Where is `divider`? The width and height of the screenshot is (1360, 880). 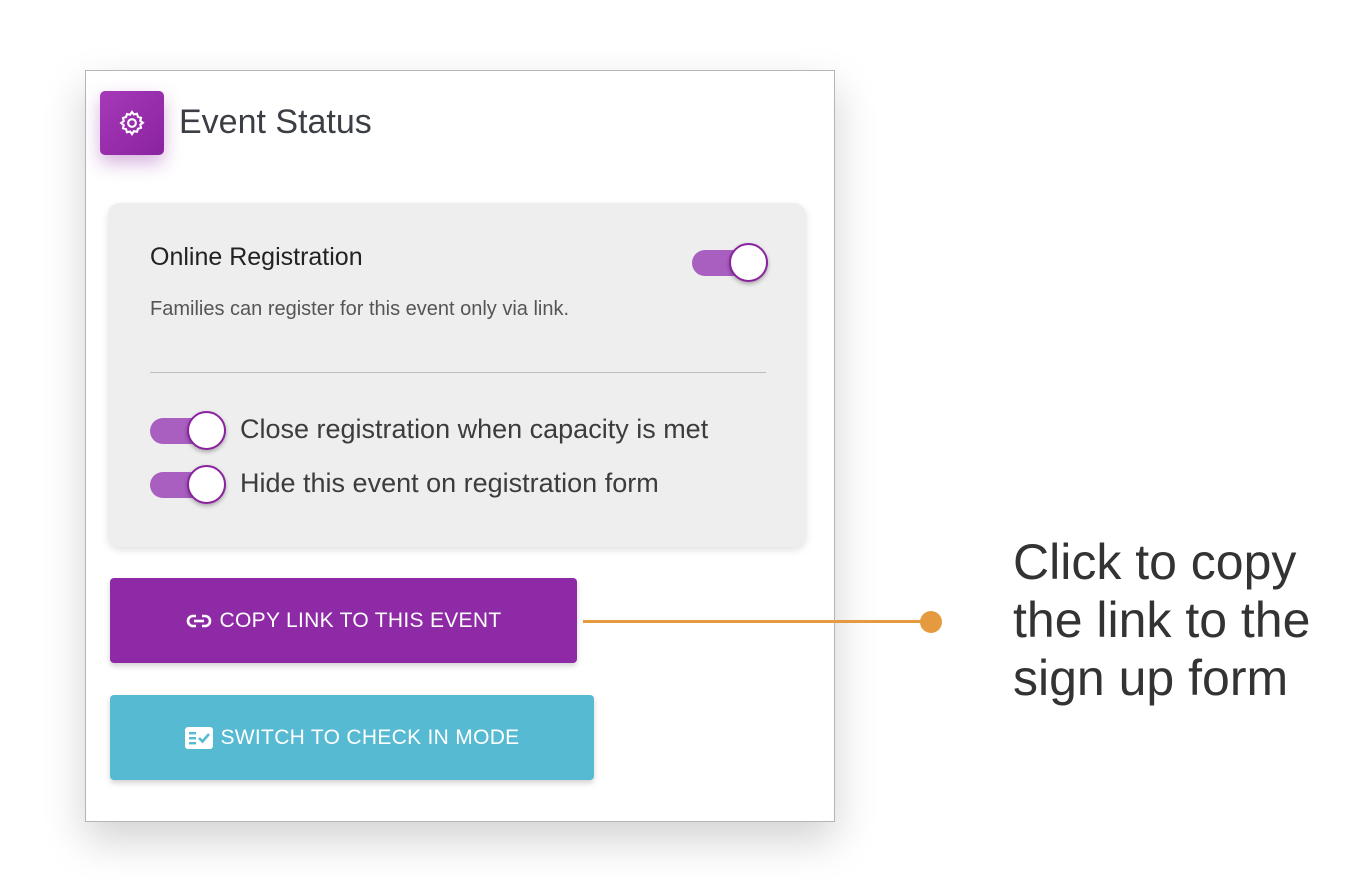
divider is located at coordinates (458, 372).